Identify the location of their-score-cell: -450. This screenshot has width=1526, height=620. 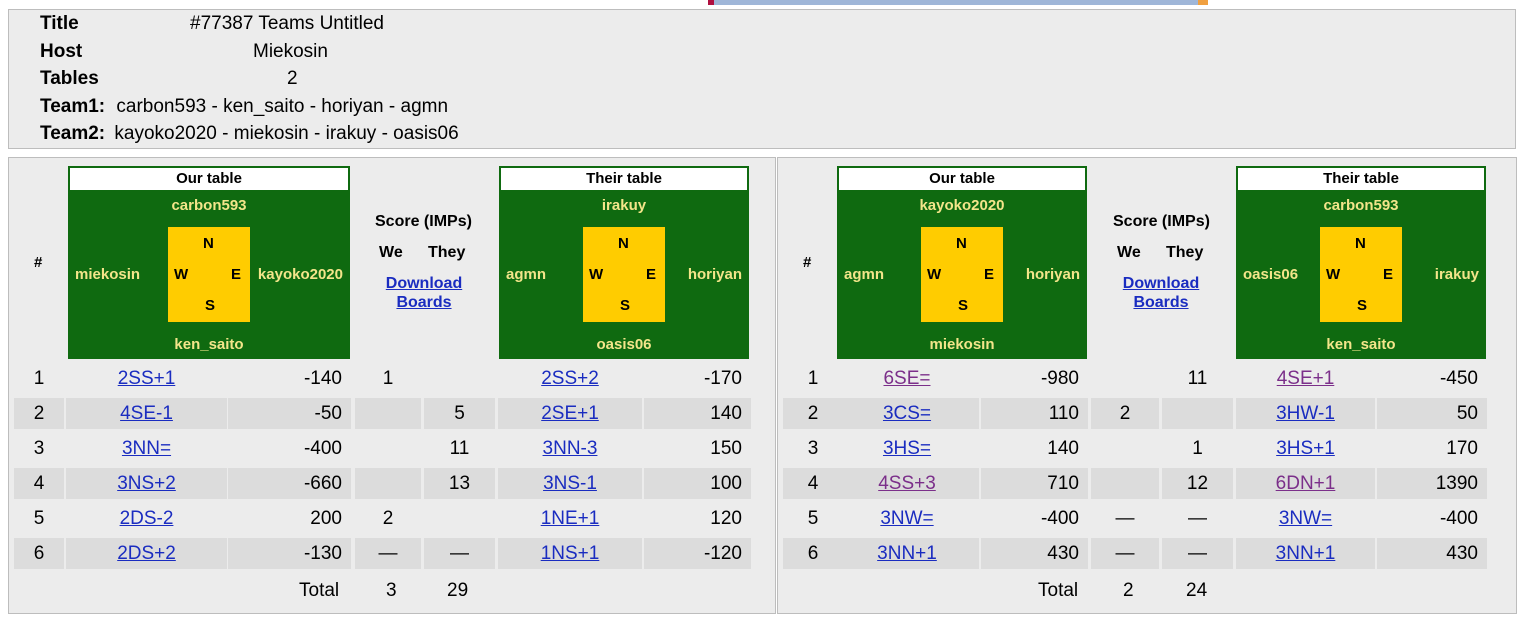
(1458, 378).